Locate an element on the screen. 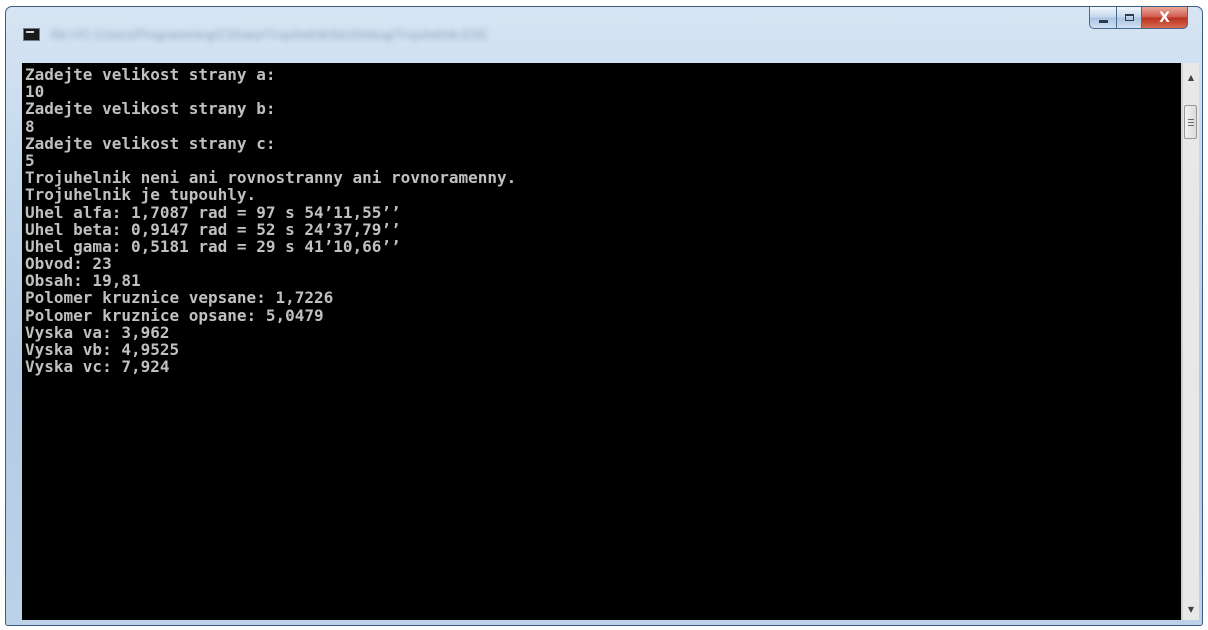  console-line: 10 is located at coordinates (35, 92).